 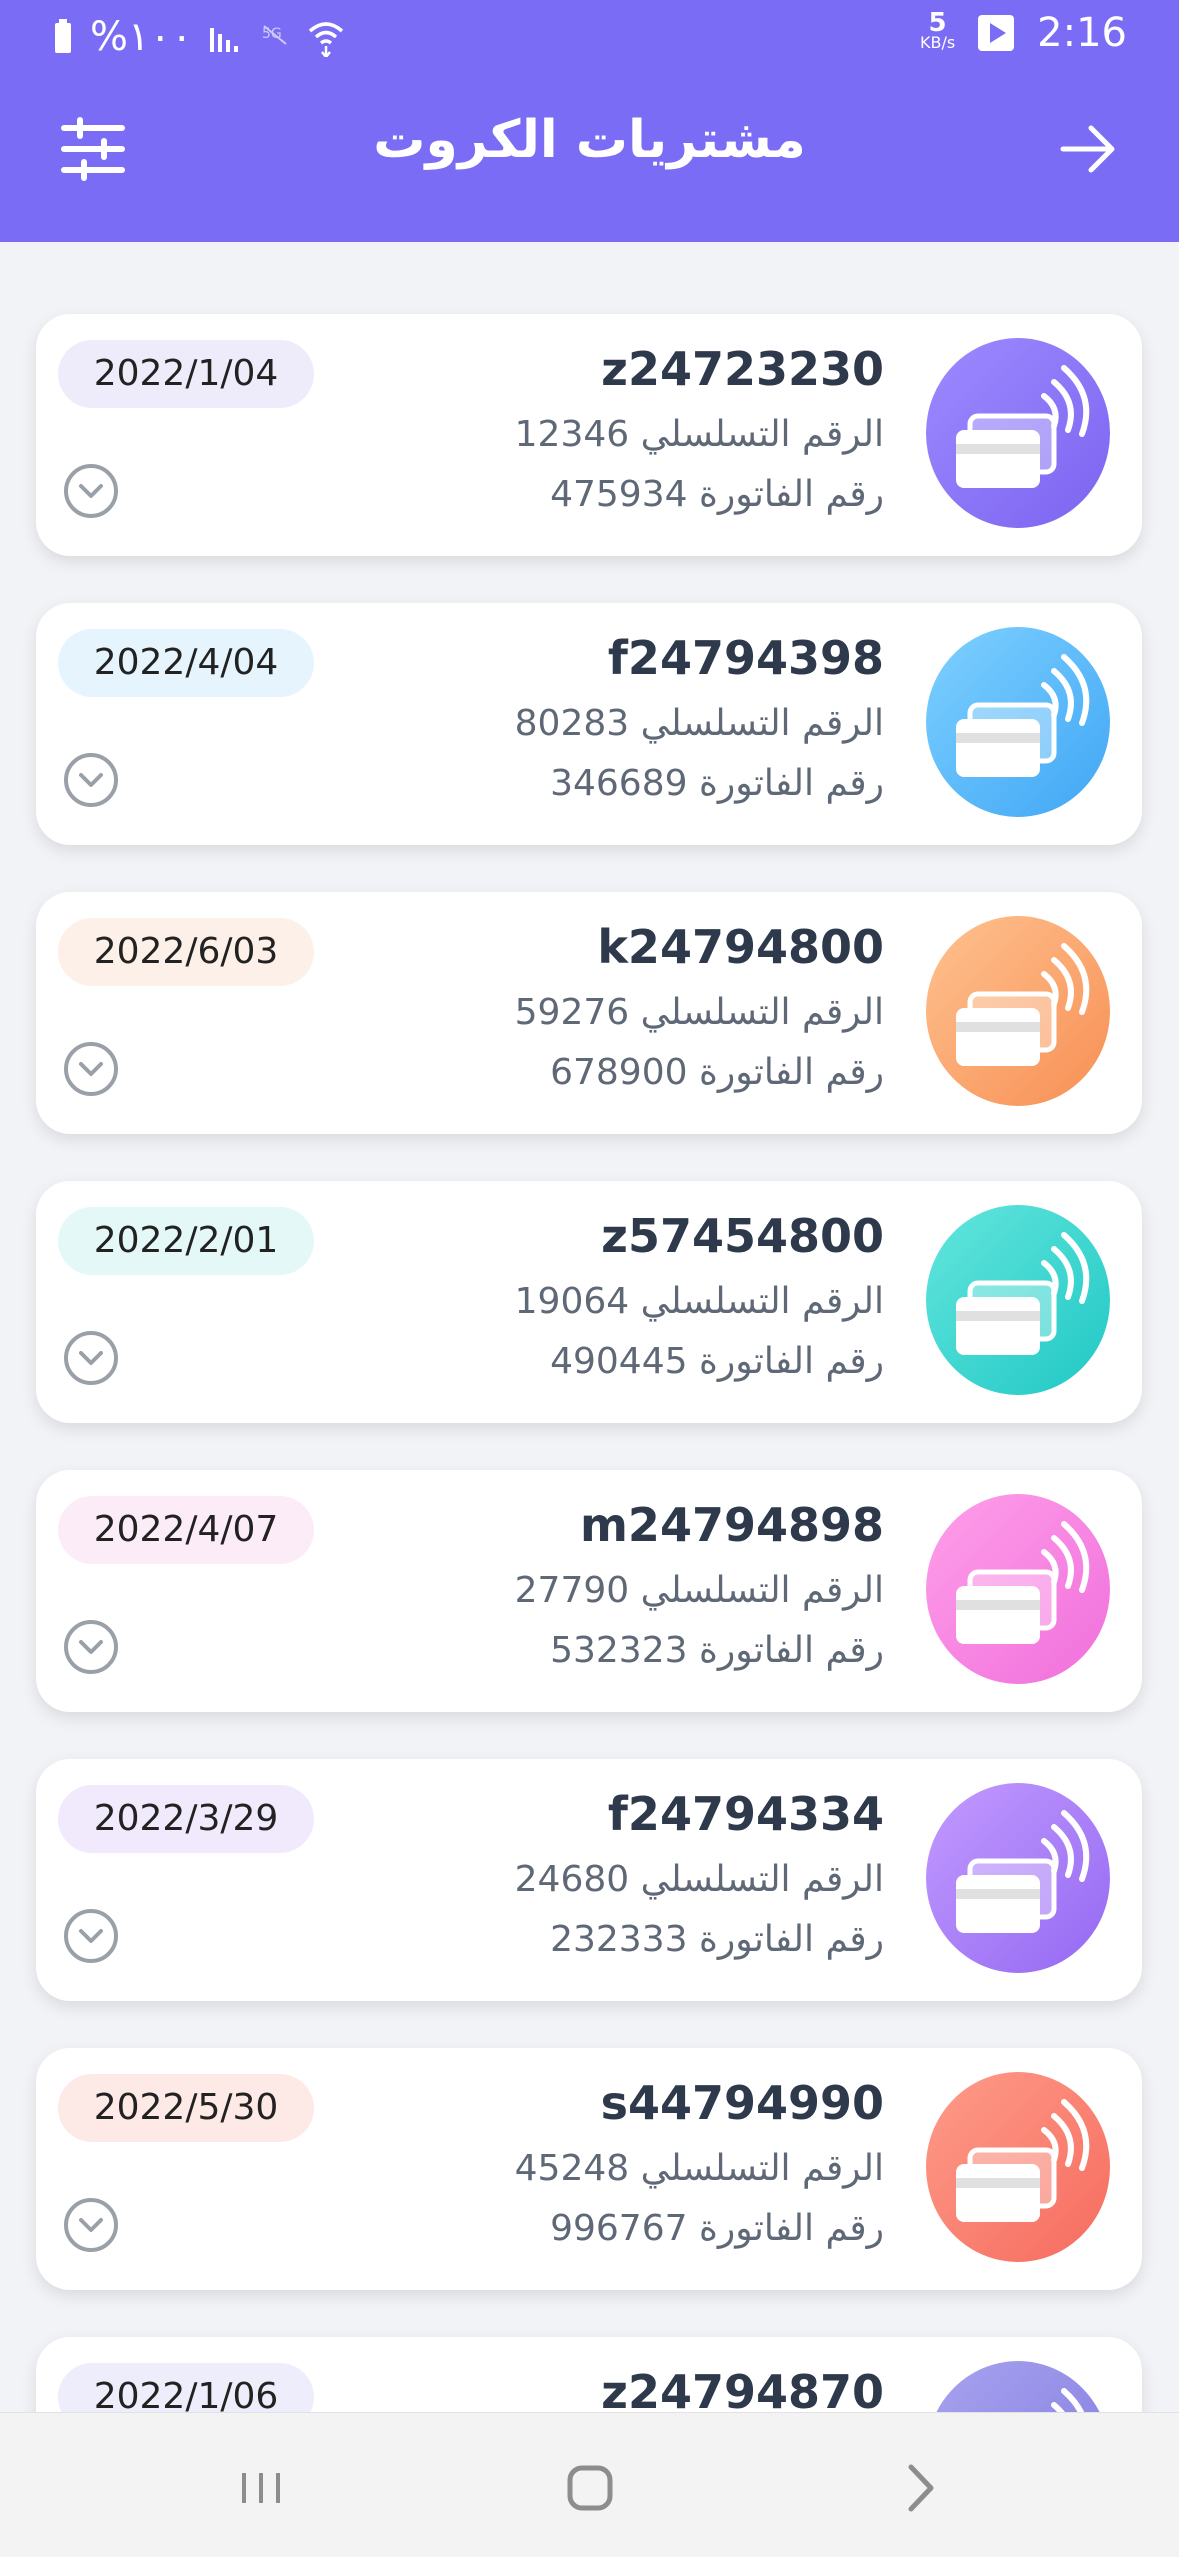 What do you see at coordinates (186, 2387) in the screenshot?
I see `date-badge: 2022/1/06` at bounding box center [186, 2387].